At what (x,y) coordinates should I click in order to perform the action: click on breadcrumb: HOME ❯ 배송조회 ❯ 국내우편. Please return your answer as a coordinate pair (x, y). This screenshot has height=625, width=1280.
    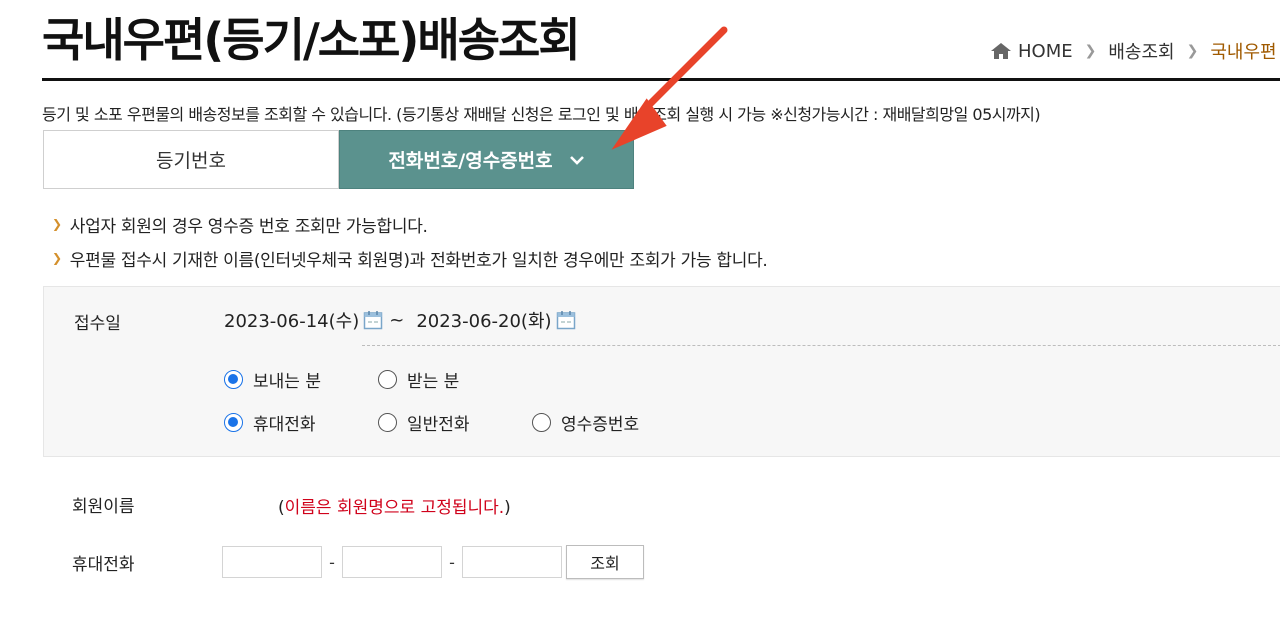
    Looking at the image, I should click on (1133, 51).